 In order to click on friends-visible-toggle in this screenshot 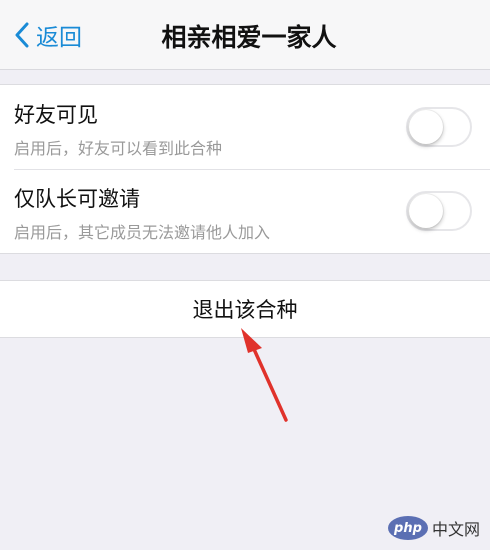, I will do `click(439, 127)`.